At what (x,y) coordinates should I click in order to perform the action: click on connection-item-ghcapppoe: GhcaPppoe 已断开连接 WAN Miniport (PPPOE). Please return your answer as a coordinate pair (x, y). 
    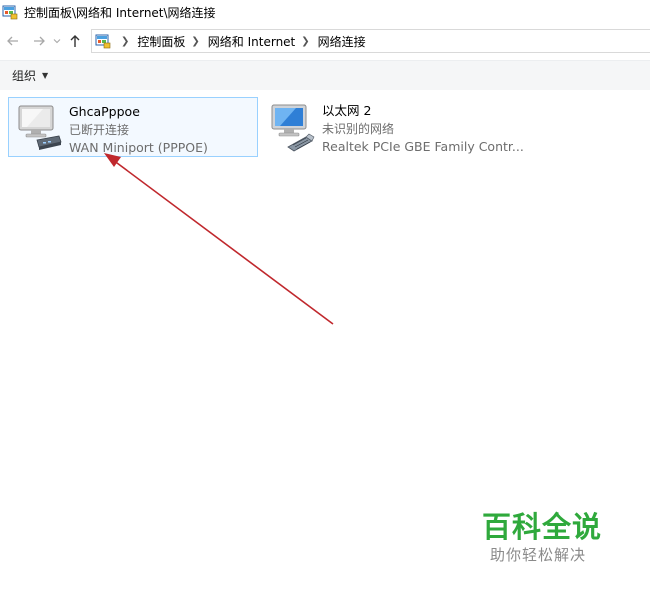
    Looking at the image, I should click on (133, 127).